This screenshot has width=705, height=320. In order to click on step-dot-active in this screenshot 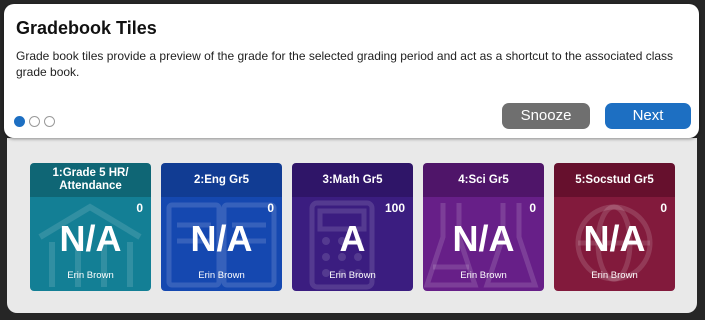, I will do `click(19, 121)`.